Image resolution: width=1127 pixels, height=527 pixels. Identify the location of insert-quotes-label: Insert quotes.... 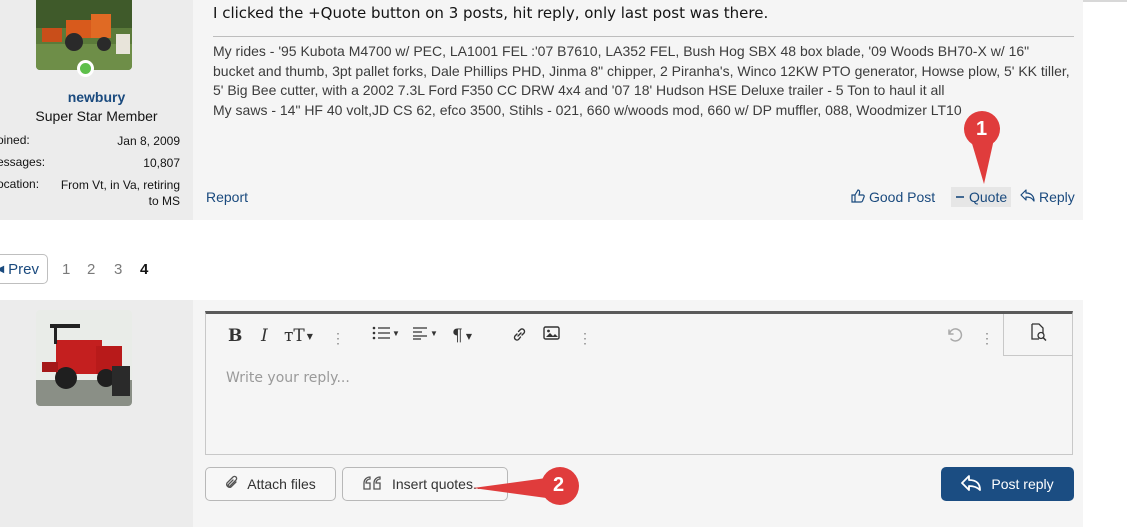
(438, 484).